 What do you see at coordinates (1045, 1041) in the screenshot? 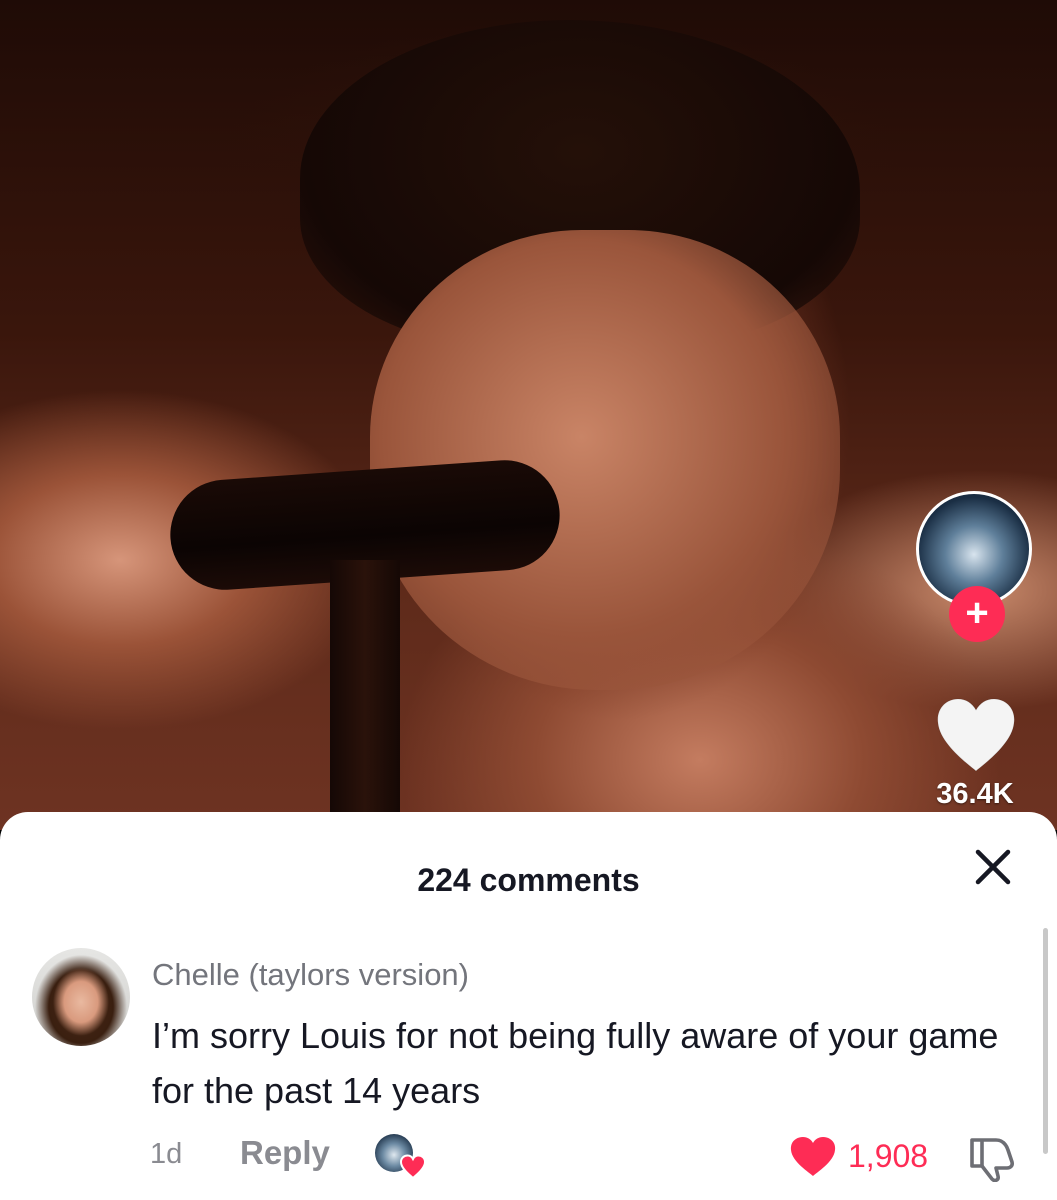
I see `scrollbar` at bounding box center [1045, 1041].